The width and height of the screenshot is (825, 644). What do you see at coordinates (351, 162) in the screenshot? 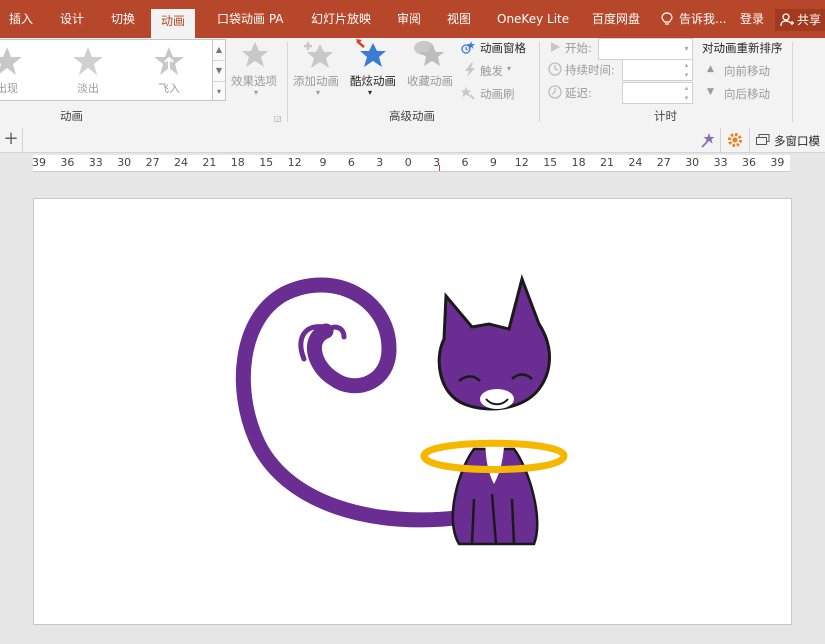
I see `ruler-tick: 6` at bounding box center [351, 162].